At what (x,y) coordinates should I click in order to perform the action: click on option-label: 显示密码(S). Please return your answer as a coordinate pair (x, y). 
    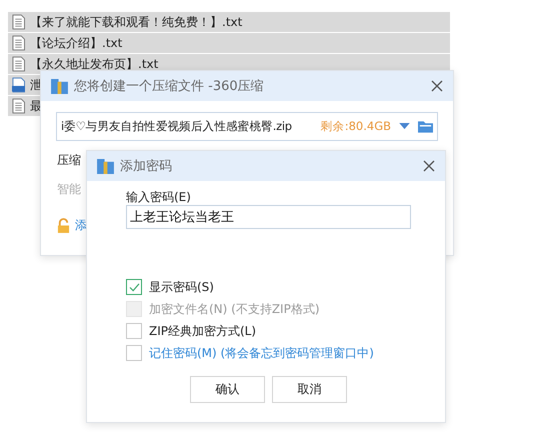
    Looking at the image, I should click on (181, 287).